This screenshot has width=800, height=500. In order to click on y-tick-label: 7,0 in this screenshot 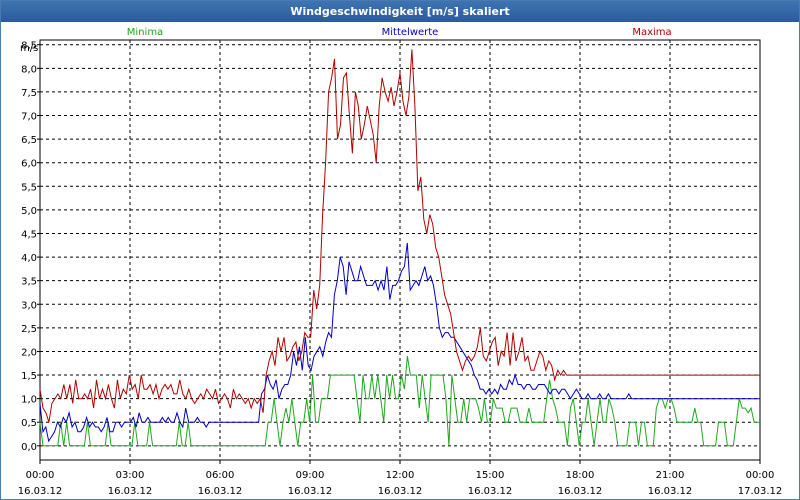, I will do `click(29, 117)`.